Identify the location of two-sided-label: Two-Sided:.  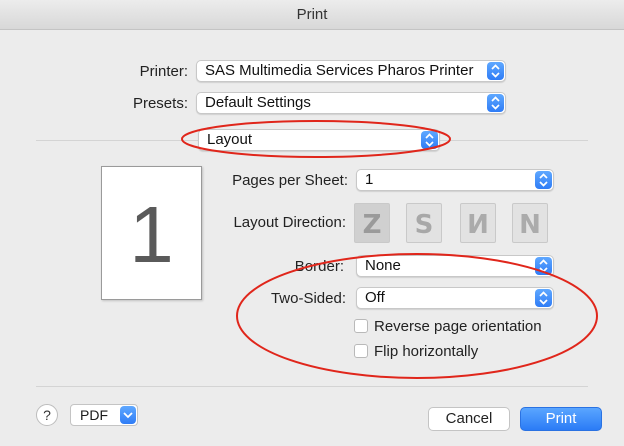
(308, 298).